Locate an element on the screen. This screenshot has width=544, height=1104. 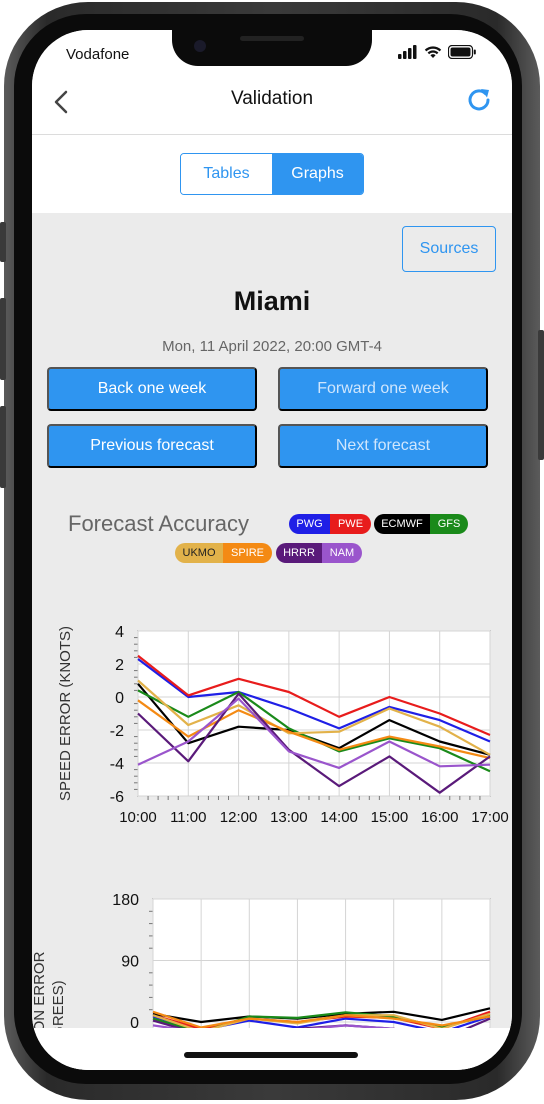
y-tick-label: 0 is located at coordinates (119, 698).